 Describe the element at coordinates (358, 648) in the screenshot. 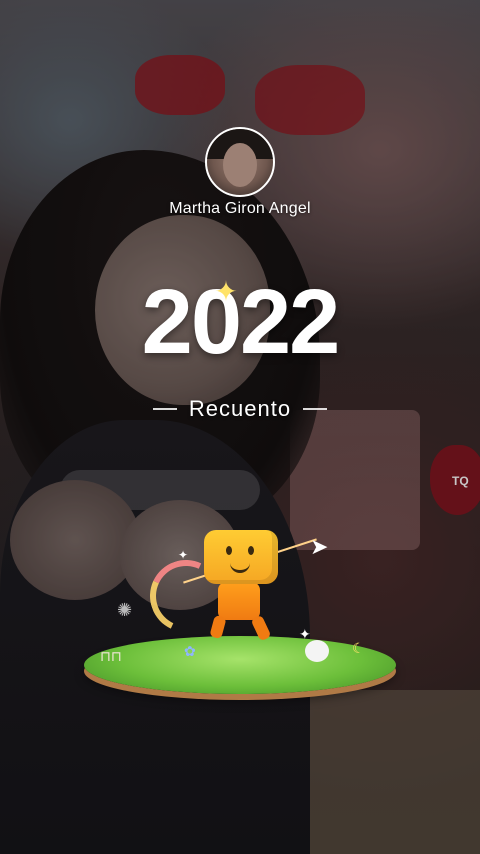

I see `moon-icon: ☾` at that location.